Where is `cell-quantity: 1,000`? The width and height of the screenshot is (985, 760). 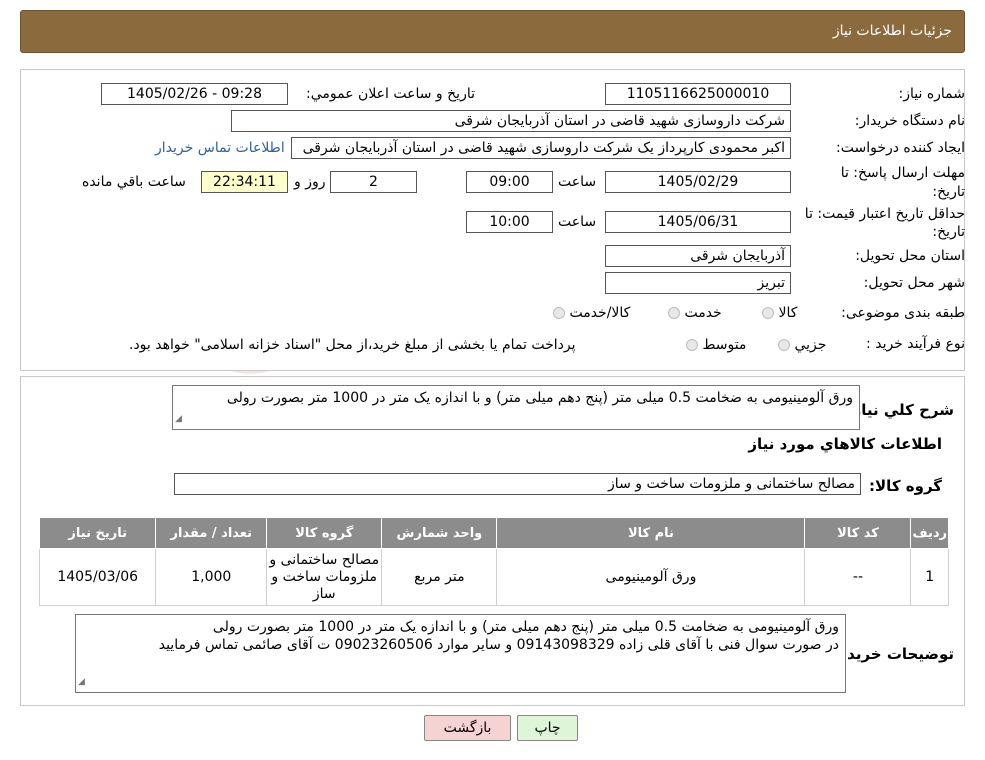 cell-quantity: 1,000 is located at coordinates (211, 577).